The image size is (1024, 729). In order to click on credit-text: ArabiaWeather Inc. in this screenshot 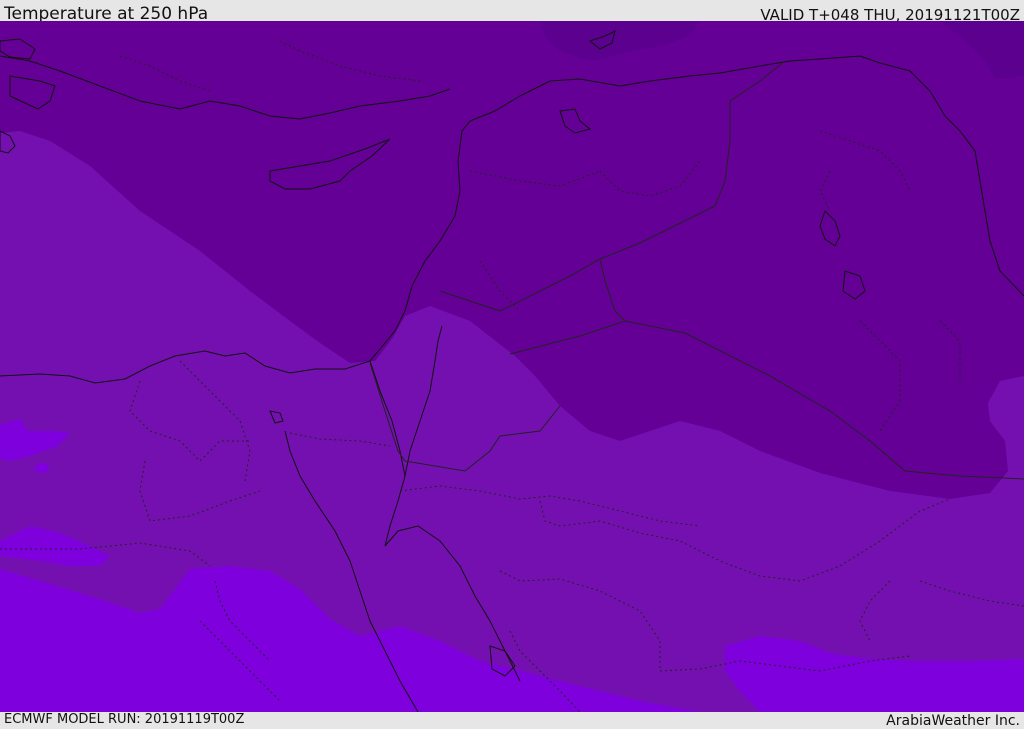, I will do `click(953, 721)`.